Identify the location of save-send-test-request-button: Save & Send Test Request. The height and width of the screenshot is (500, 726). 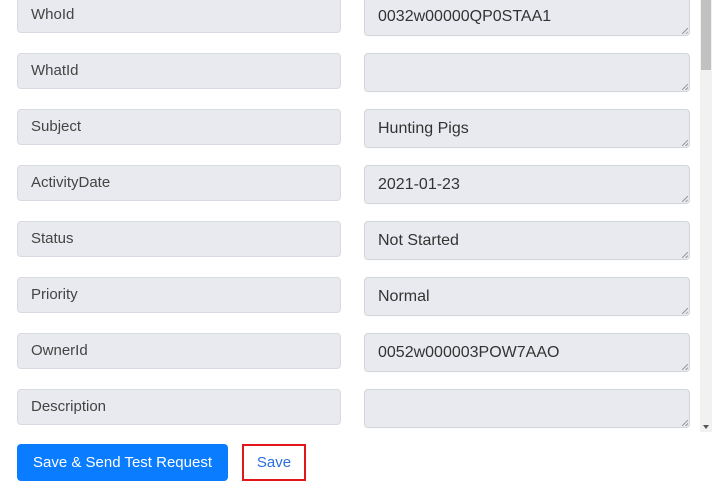
(122, 462).